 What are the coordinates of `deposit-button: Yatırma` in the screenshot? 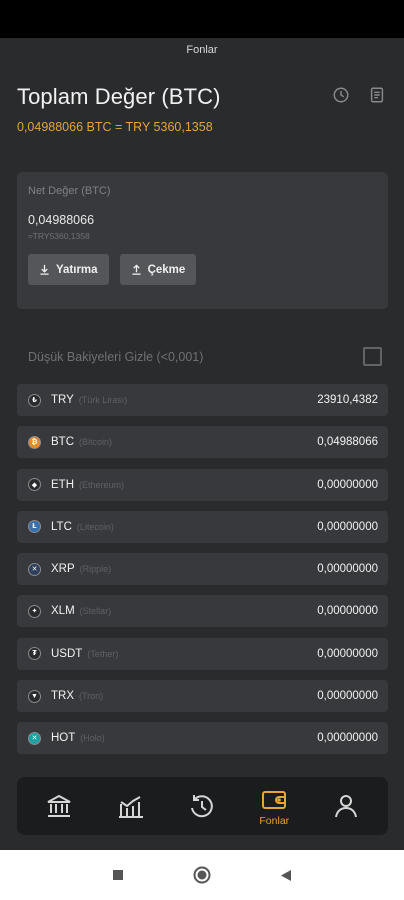 It's located at (68, 269).